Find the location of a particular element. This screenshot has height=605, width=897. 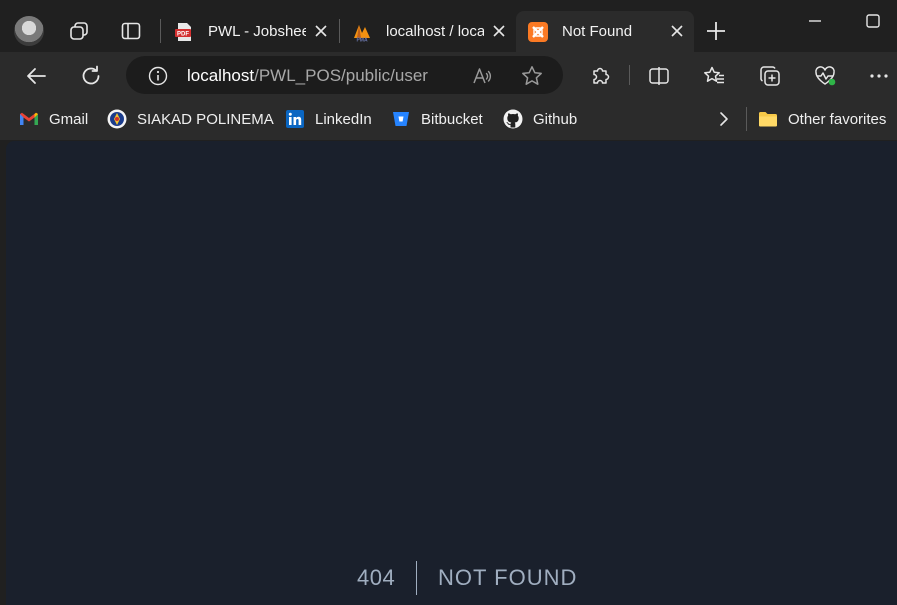

favorite-star-icon is located at coordinates (532, 76).